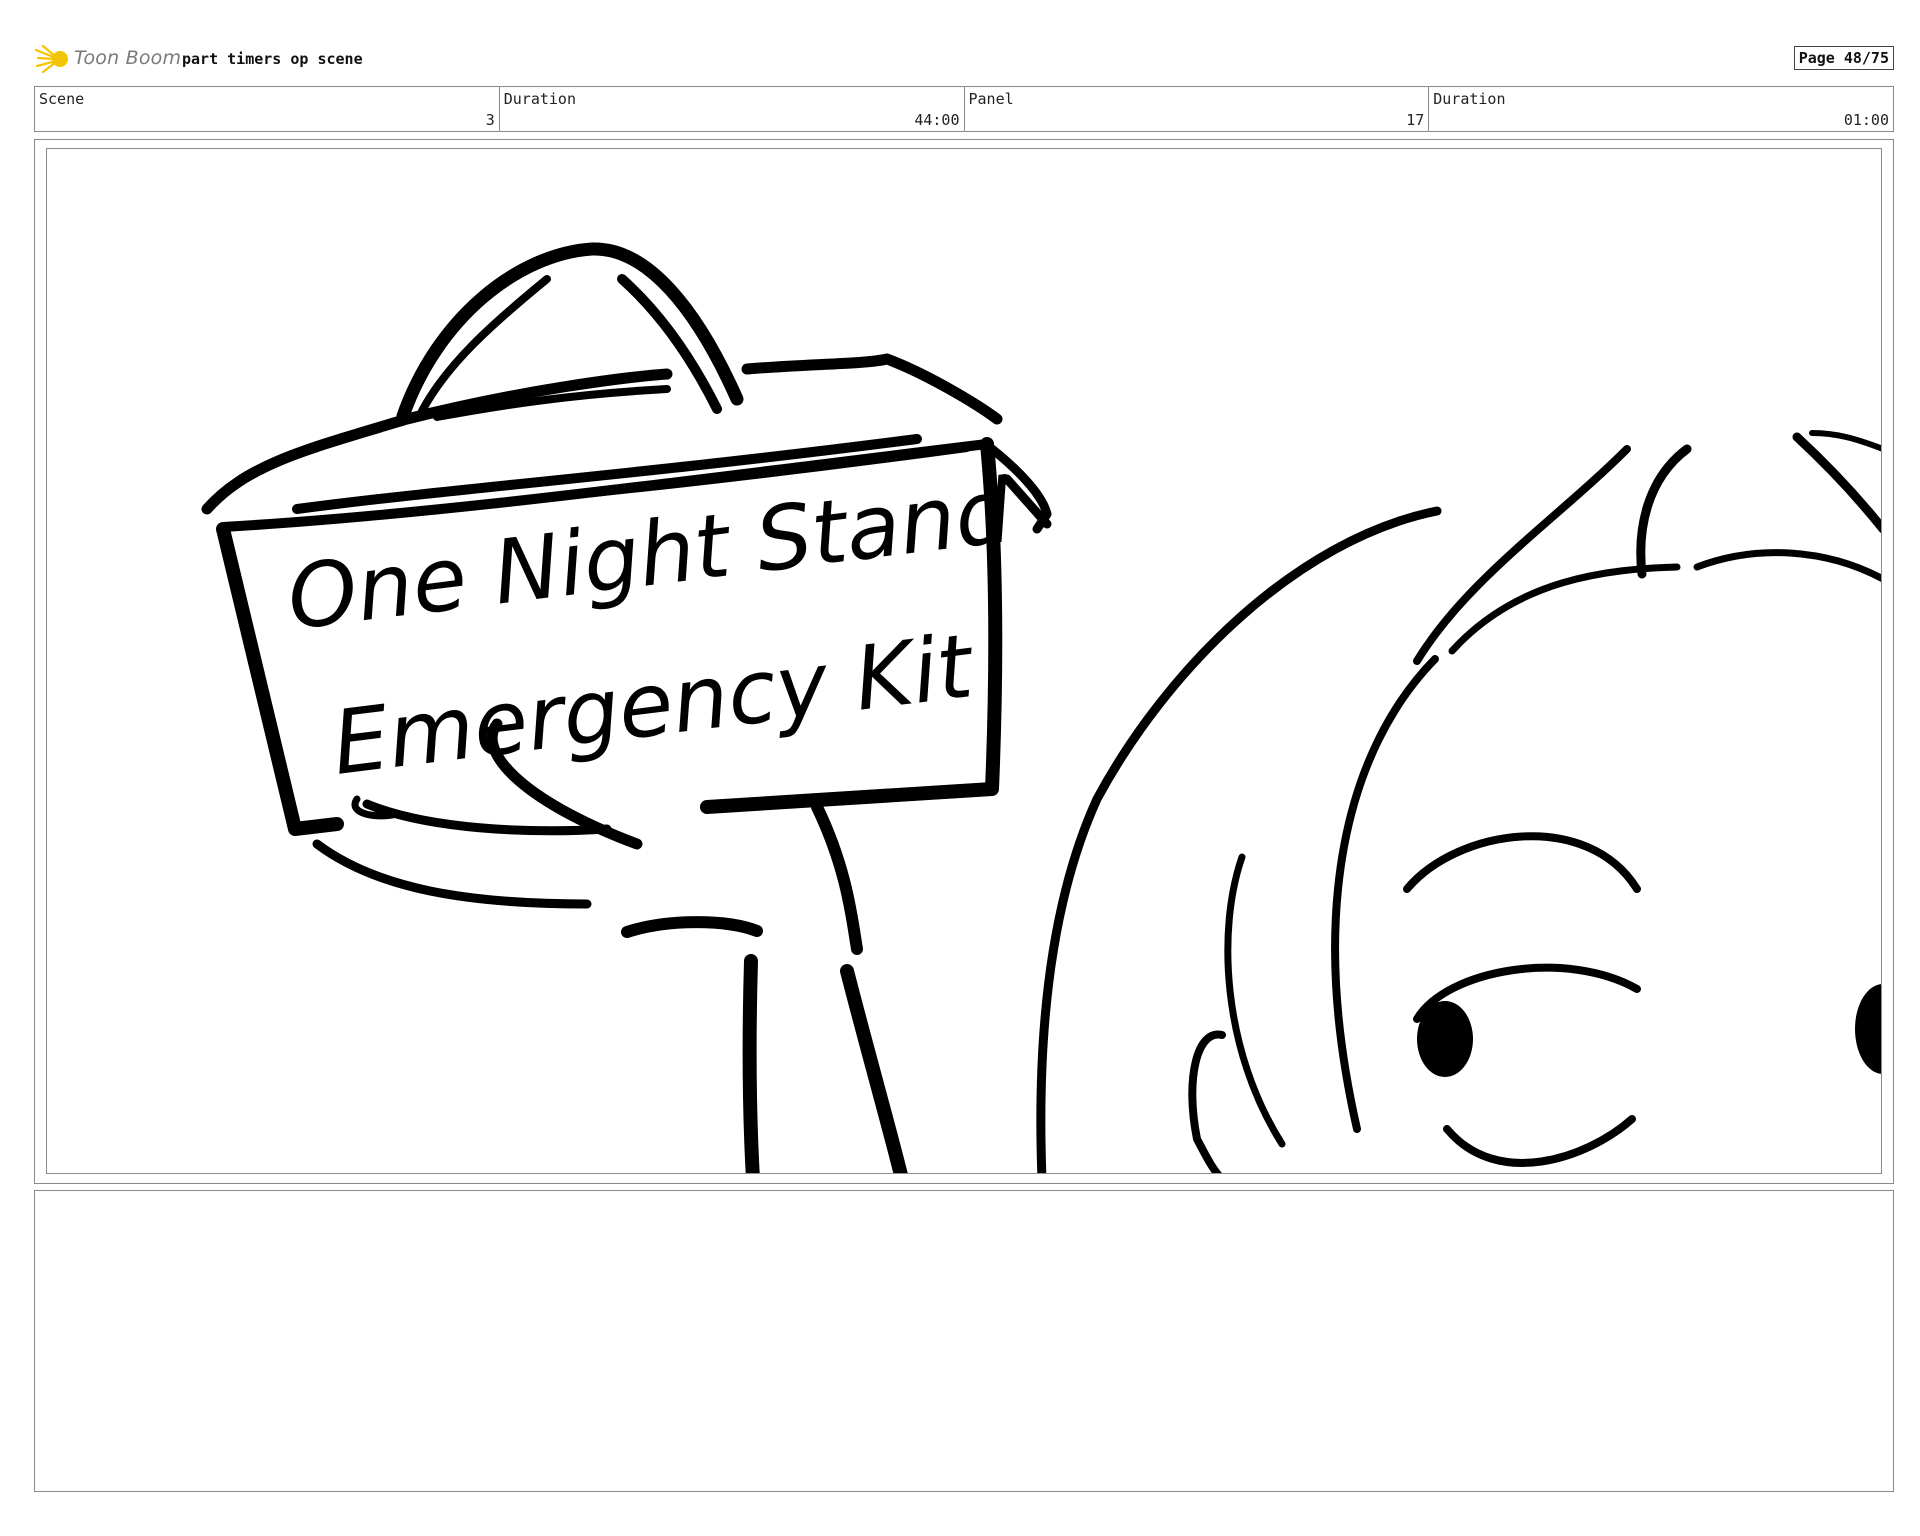  I want to click on panel-duration-cell: Duration 01:00, so click(1661, 109).